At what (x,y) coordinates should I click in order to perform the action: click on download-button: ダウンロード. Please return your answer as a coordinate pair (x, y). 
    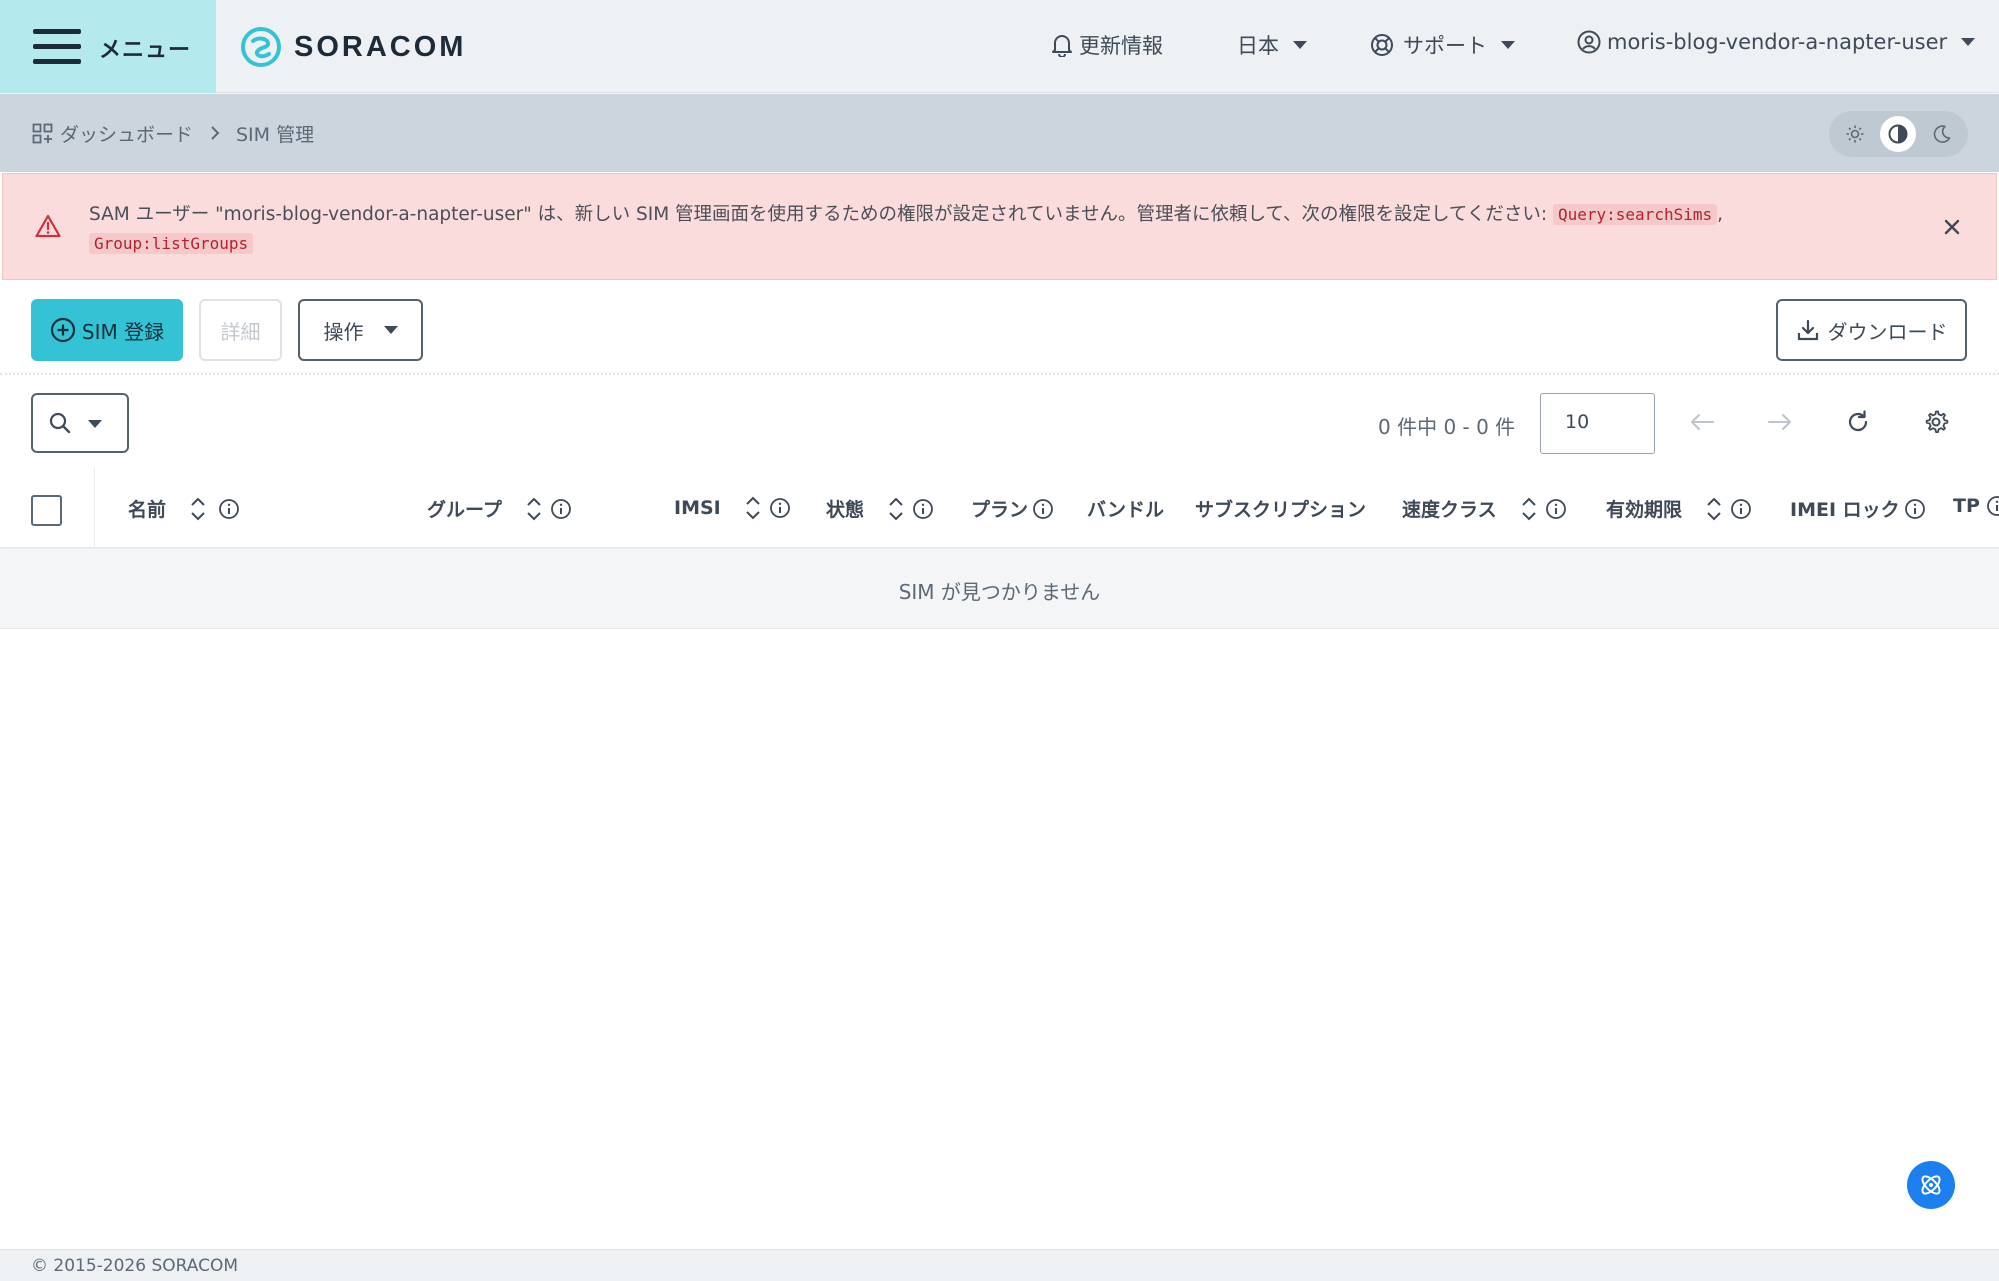
    Looking at the image, I should click on (1871, 330).